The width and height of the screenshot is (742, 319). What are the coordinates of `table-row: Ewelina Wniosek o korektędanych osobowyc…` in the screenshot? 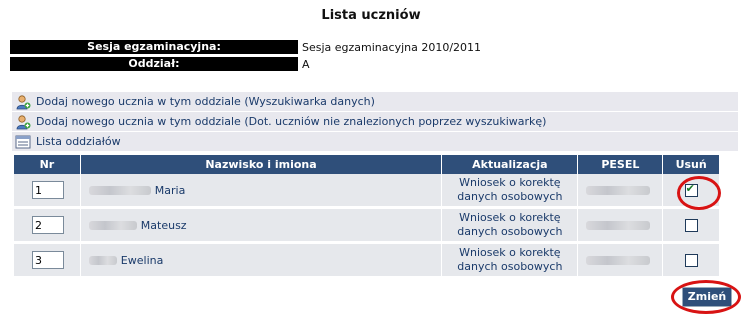 It's located at (367, 260).